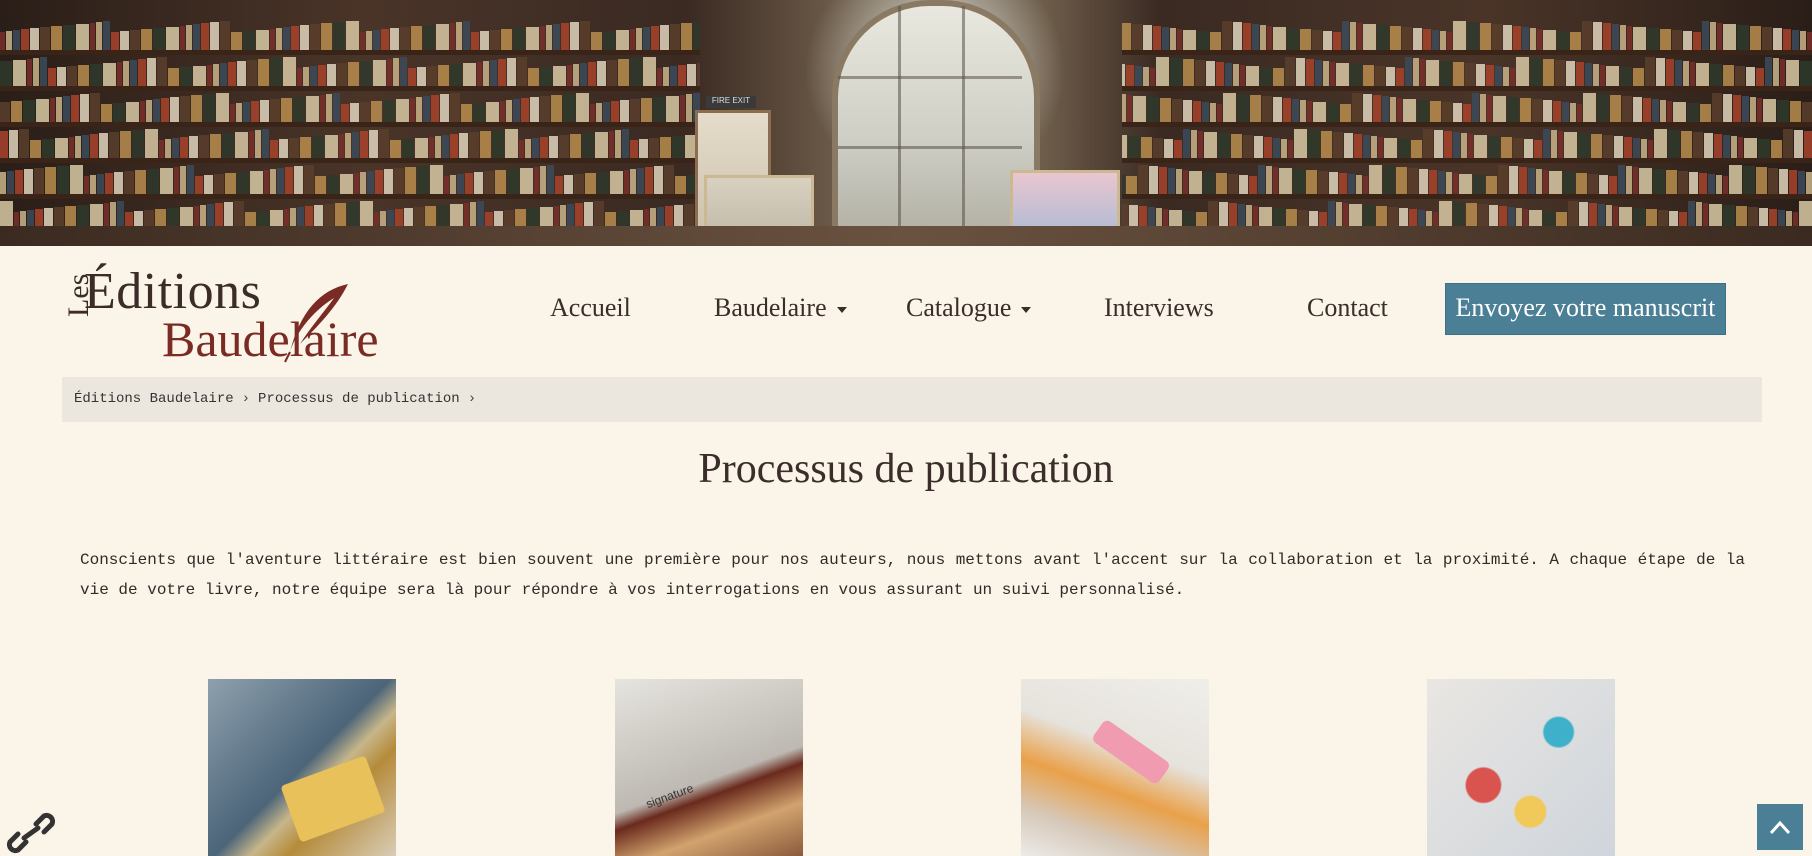 Image resolution: width=1812 pixels, height=856 pixels. What do you see at coordinates (225, 314) in the screenshot?
I see `site-logo: Les Éditions Baudelaire` at bounding box center [225, 314].